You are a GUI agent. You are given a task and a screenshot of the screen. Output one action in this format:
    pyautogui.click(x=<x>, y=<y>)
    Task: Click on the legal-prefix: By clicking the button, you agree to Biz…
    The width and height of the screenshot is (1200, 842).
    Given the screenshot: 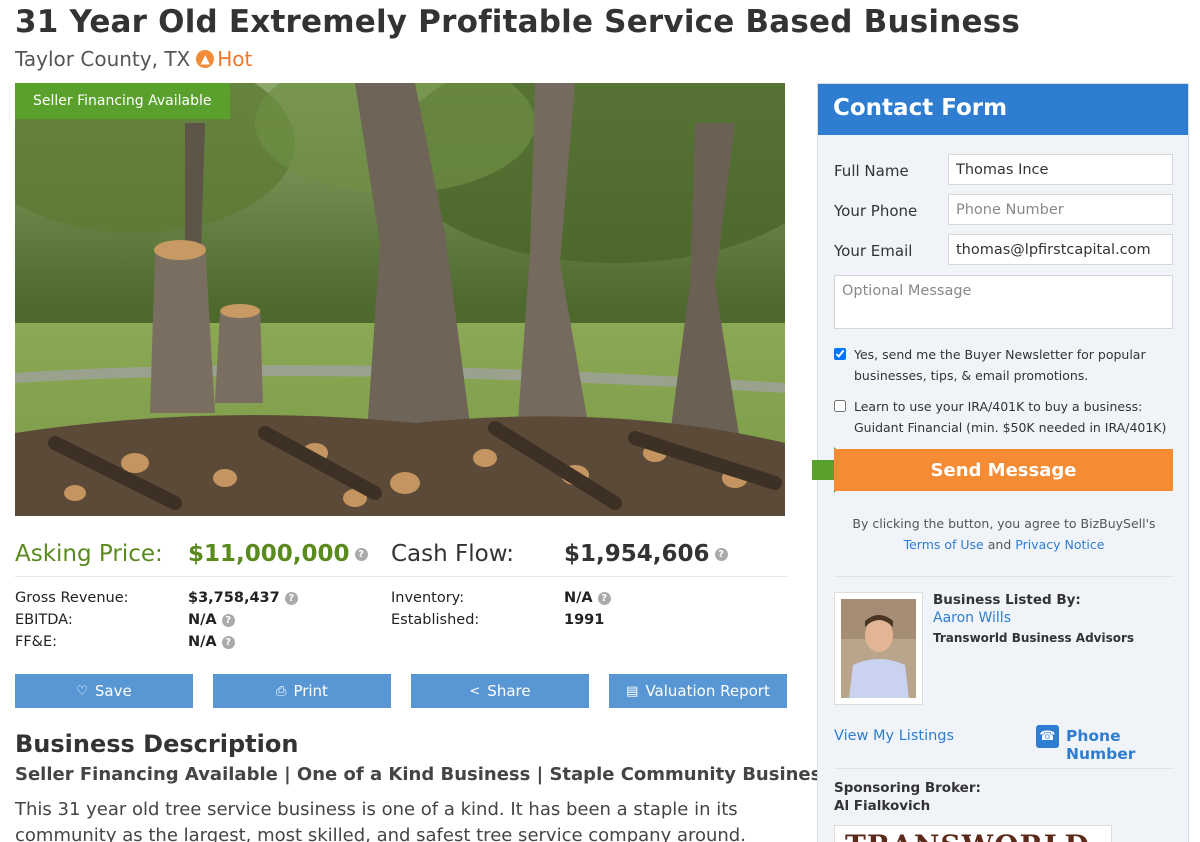 What is the action you would take?
    pyautogui.click(x=1004, y=523)
    